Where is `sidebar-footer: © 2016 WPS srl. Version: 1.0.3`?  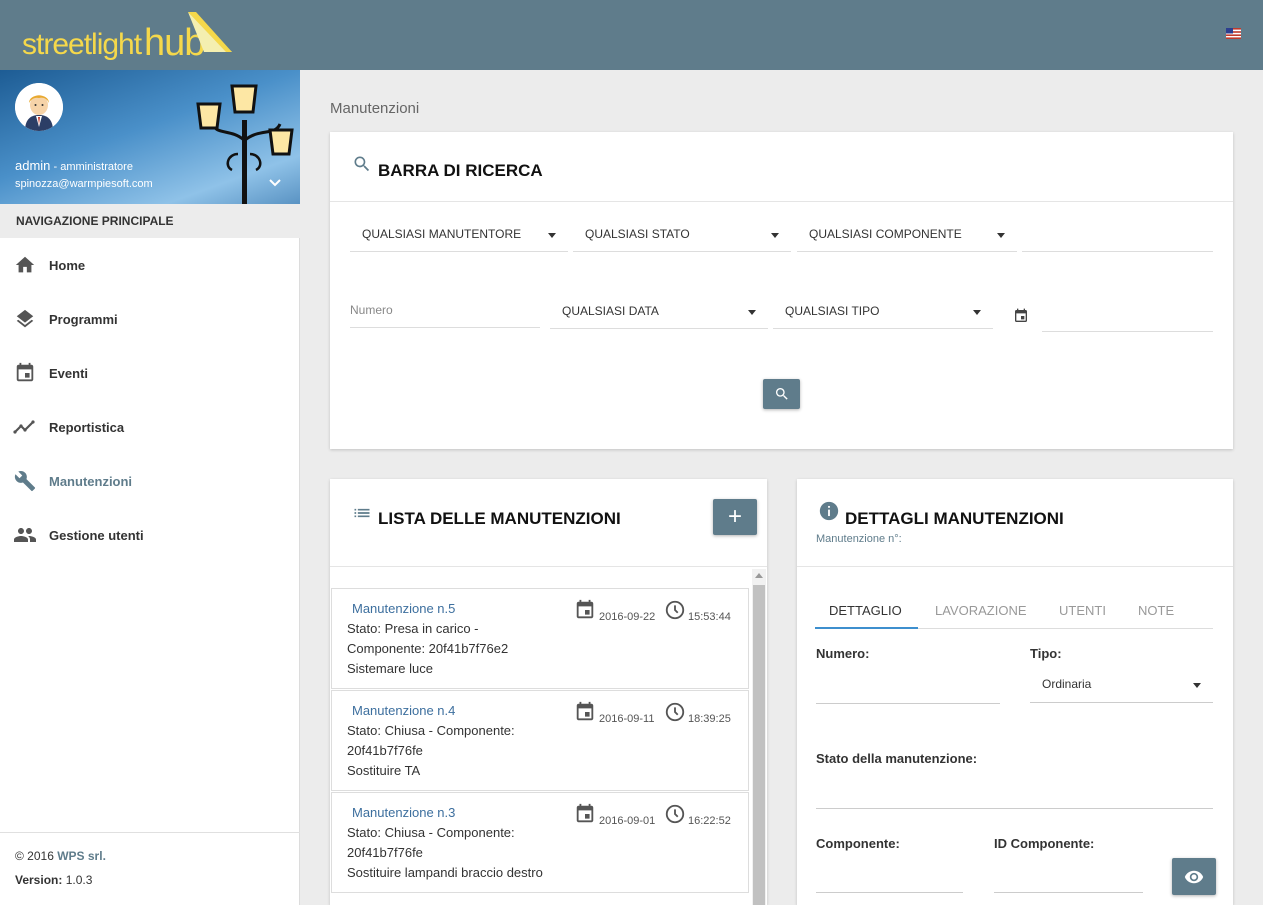
sidebar-footer: © 2016 WPS srl. Version: 1.0.3 is located at coordinates (150, 859).